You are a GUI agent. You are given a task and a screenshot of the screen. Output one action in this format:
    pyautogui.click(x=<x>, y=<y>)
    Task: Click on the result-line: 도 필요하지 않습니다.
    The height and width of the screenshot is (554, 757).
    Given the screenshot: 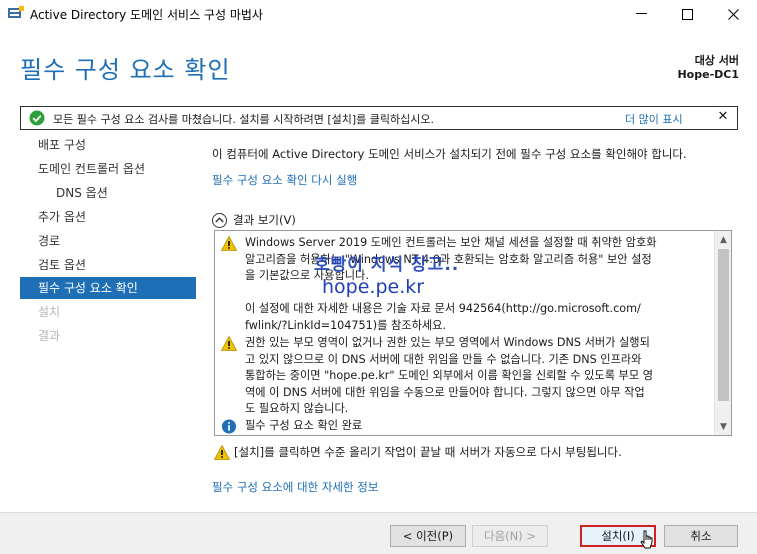 What is the action you would take?
    pyautogui.click(x=297, y=408)
    